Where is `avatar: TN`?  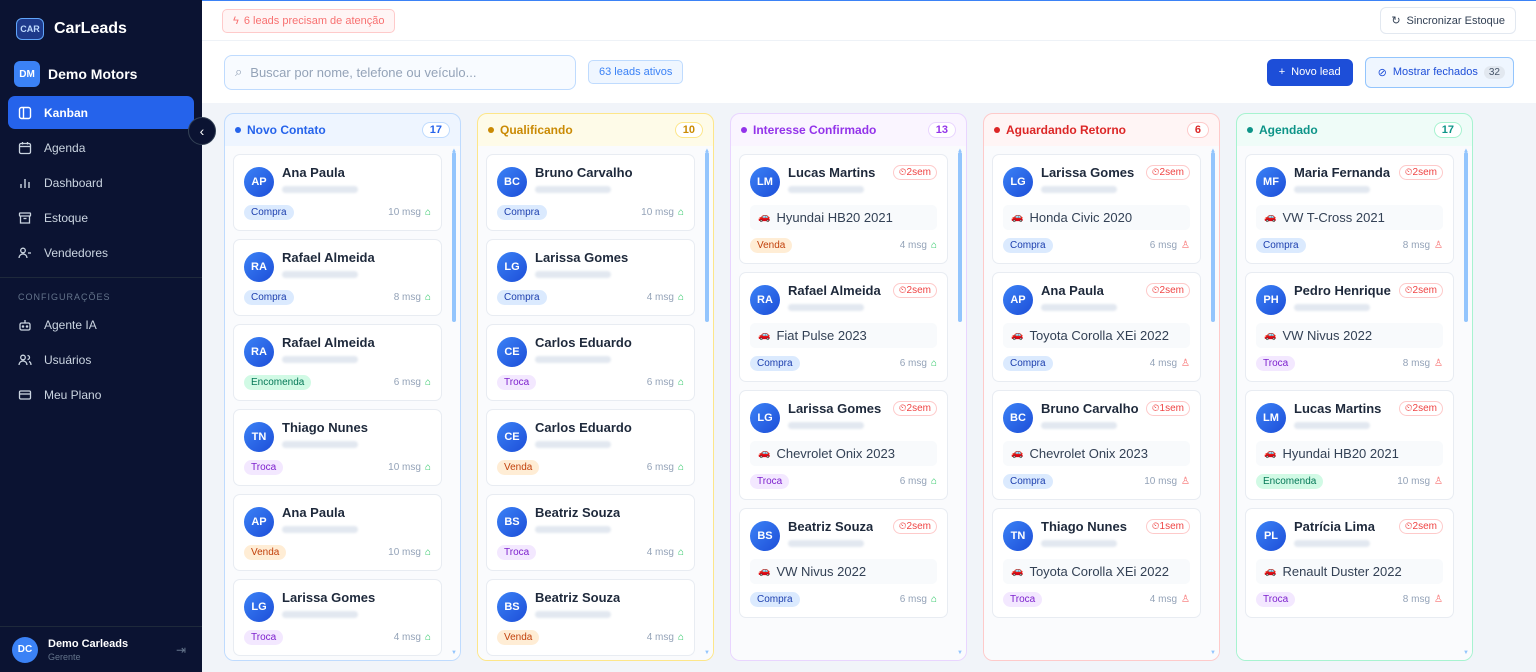
avatar: TN is located at coordinates (259, 437).